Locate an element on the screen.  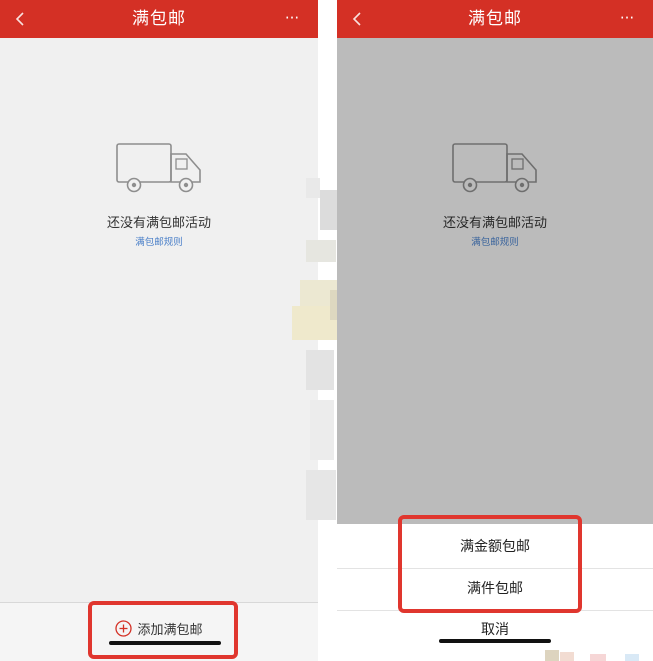
empty-title: 还没有满包邮活动 is located at coordinates (158, 223).